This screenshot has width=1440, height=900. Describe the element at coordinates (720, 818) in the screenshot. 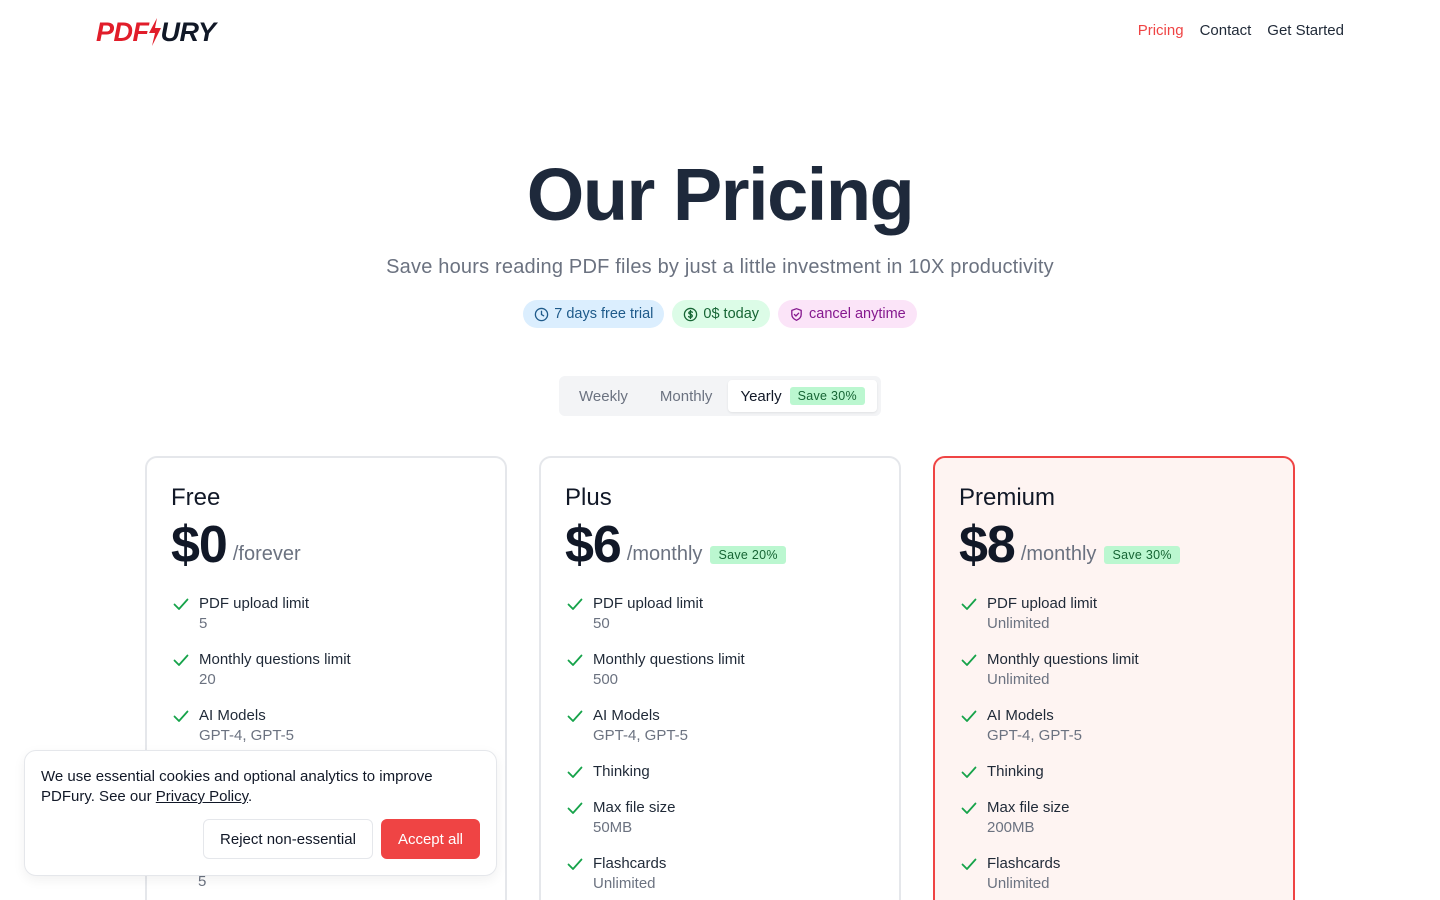

I see `feature-item: Max file size 50MB` at that location.